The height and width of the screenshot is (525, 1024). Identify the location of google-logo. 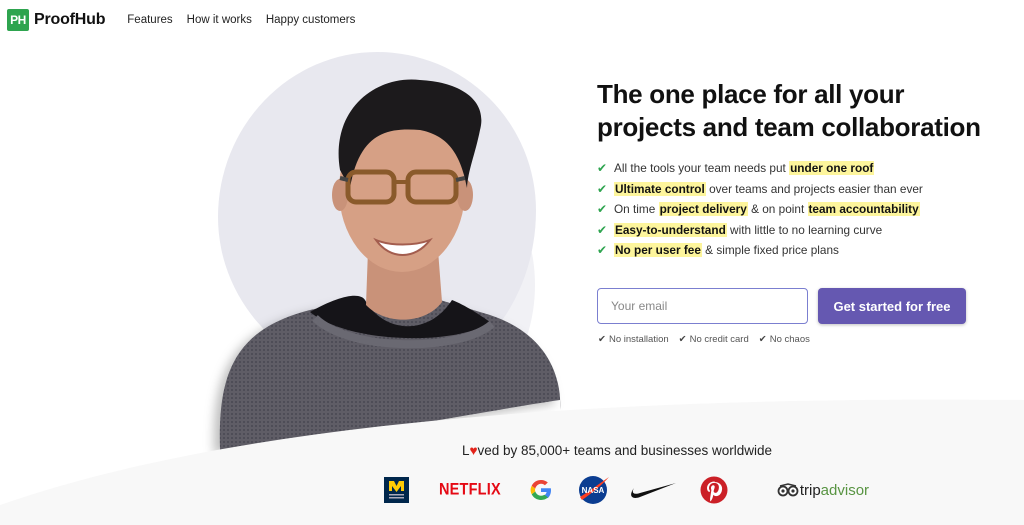
(540, 490).